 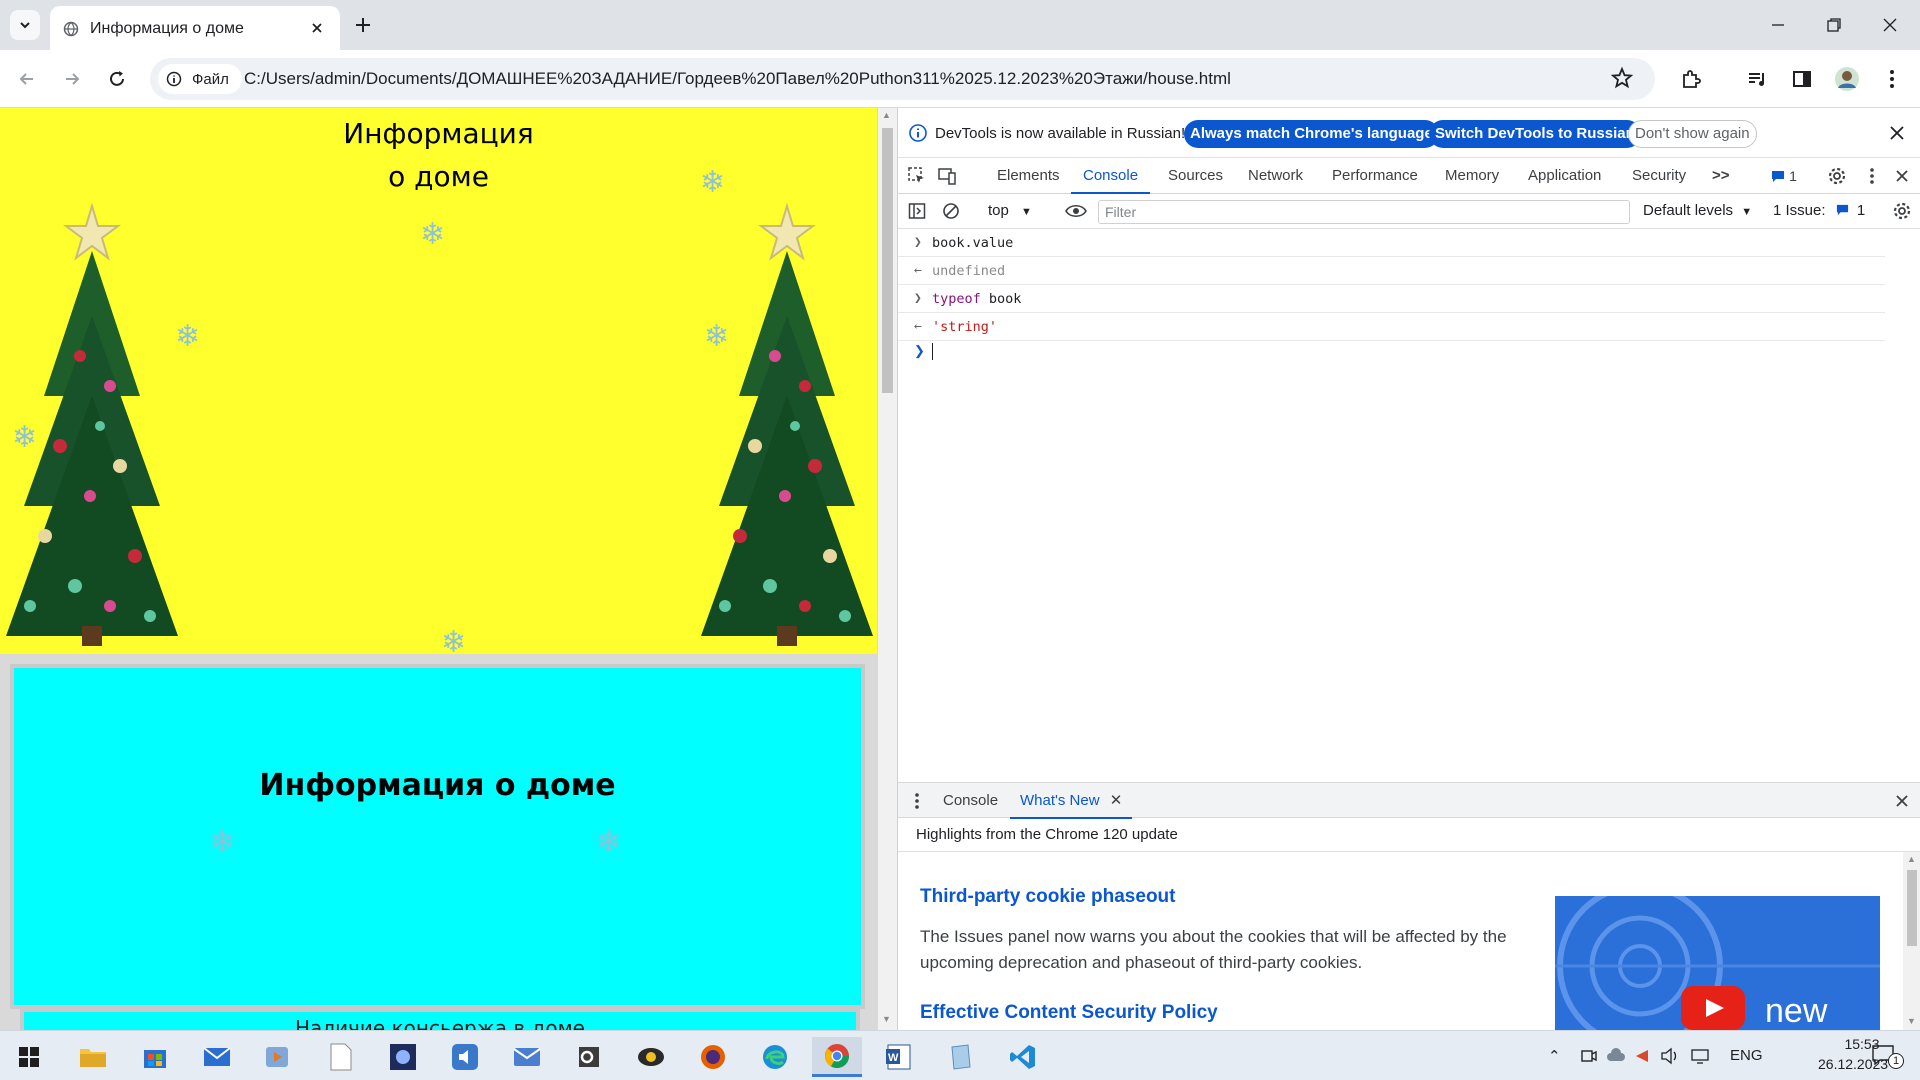 I want to click on antivirus-icon, so click(x=1643, y=1056).